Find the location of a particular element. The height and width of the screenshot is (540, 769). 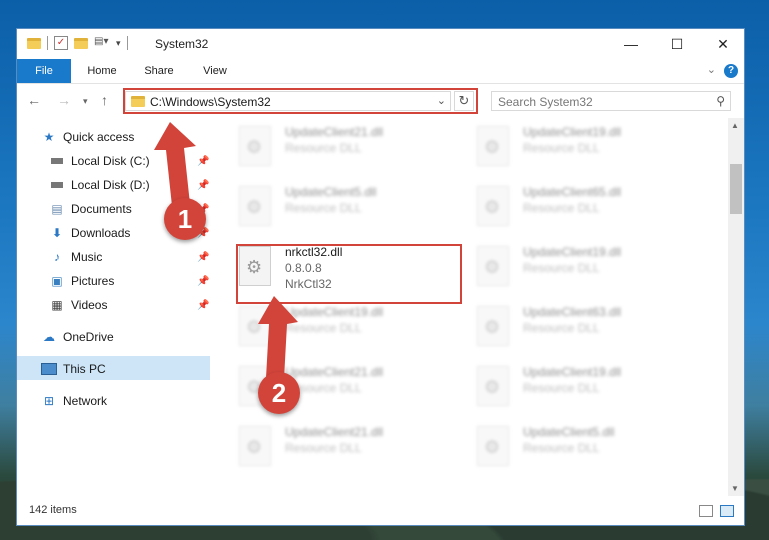

window-title: System32 is located at coordinates (182, 44).